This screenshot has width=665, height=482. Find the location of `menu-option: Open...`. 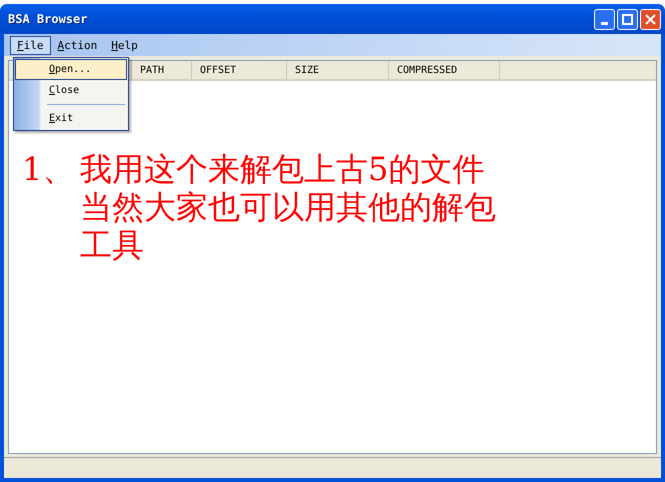

menu-option: Open... is located at coordinates (71, 69).